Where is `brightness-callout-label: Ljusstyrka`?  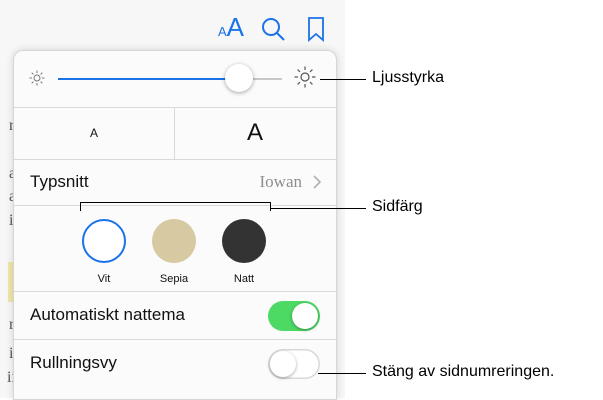
brightness-callout-label: Ljusstyrka is located at coordinates (408, 77).